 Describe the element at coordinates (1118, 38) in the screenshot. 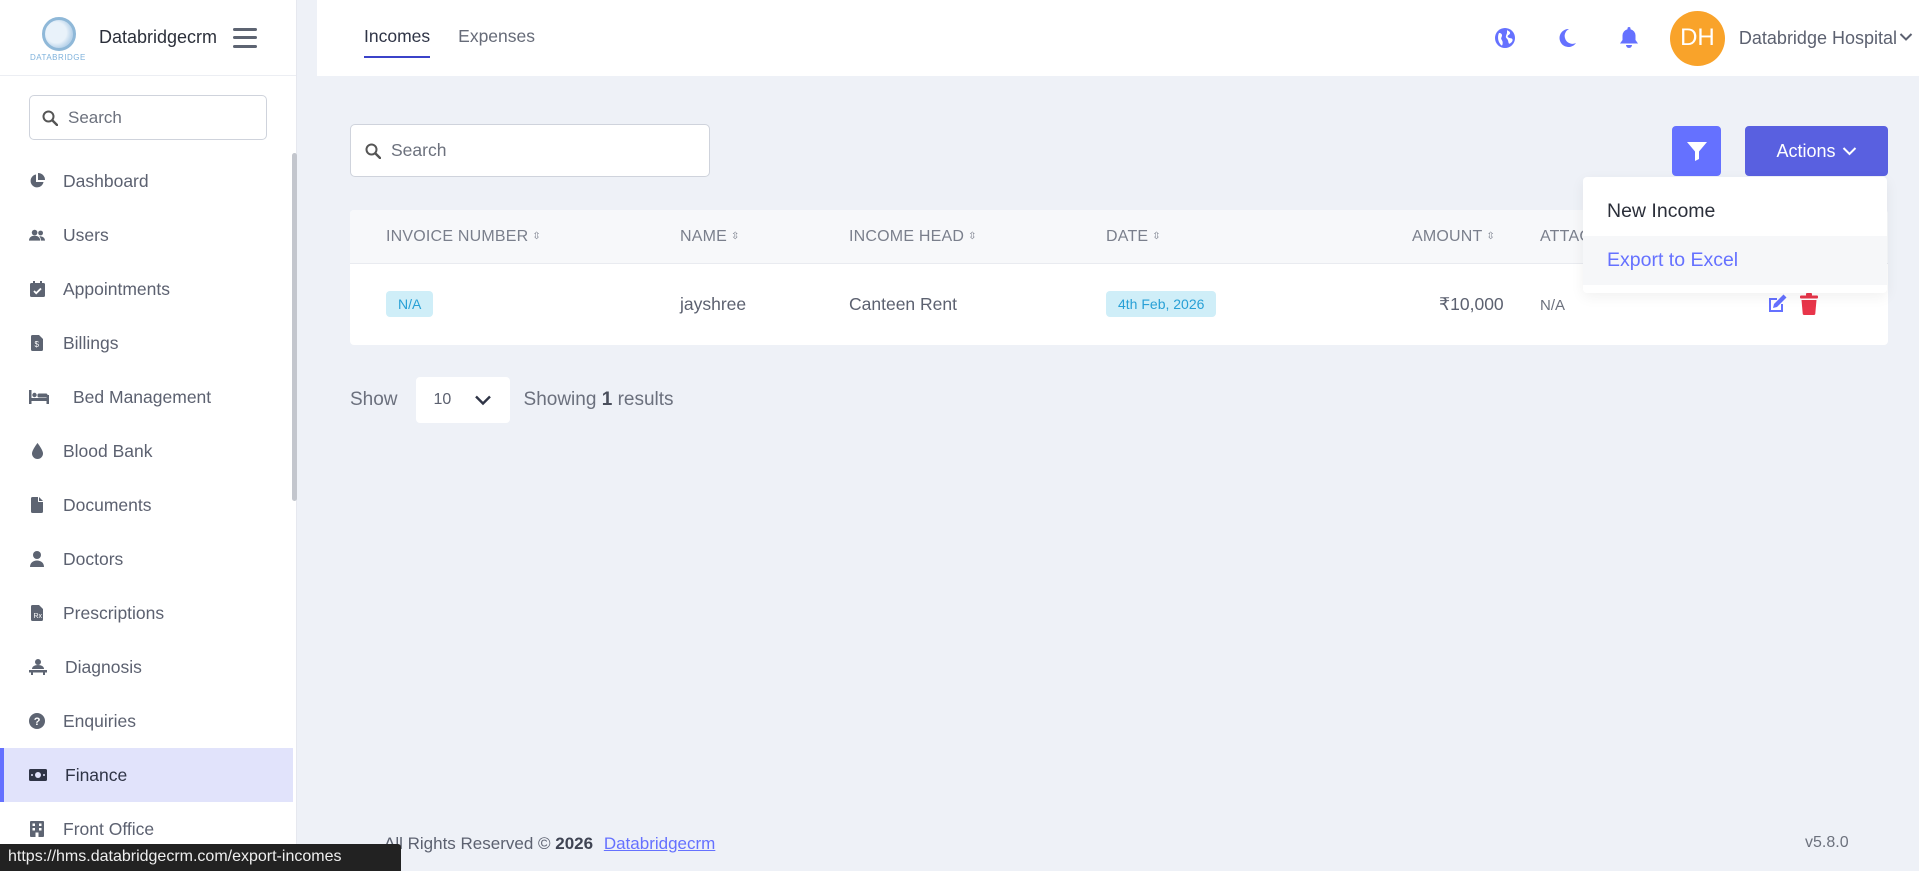

I see `top-header: Incomes Expenses DH Databridge Hospital` at that location.